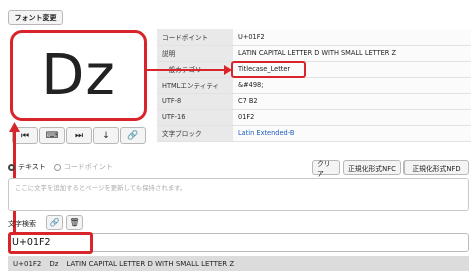  I want to click on block-link: Latin Extended-B, so click(352, 133).